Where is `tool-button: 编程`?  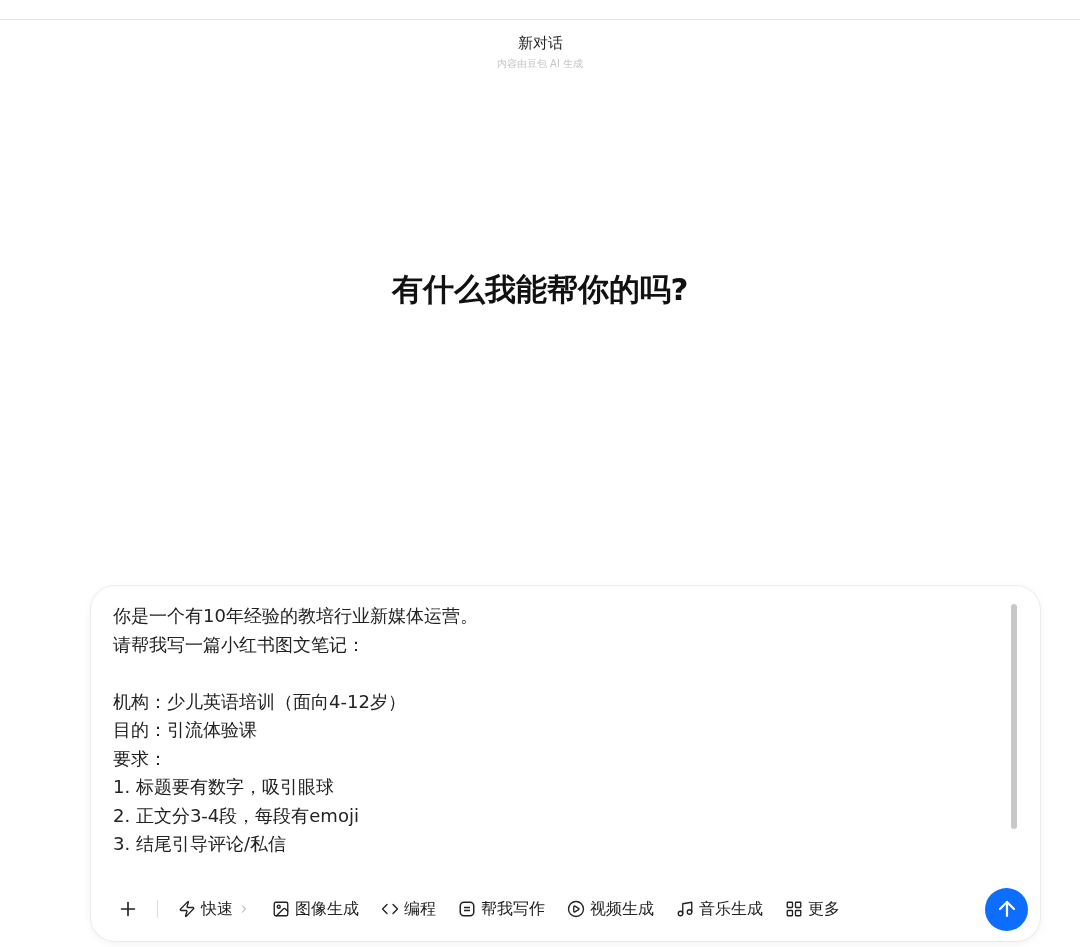 tool-button: 编程 is located at coordinates (408, 909).